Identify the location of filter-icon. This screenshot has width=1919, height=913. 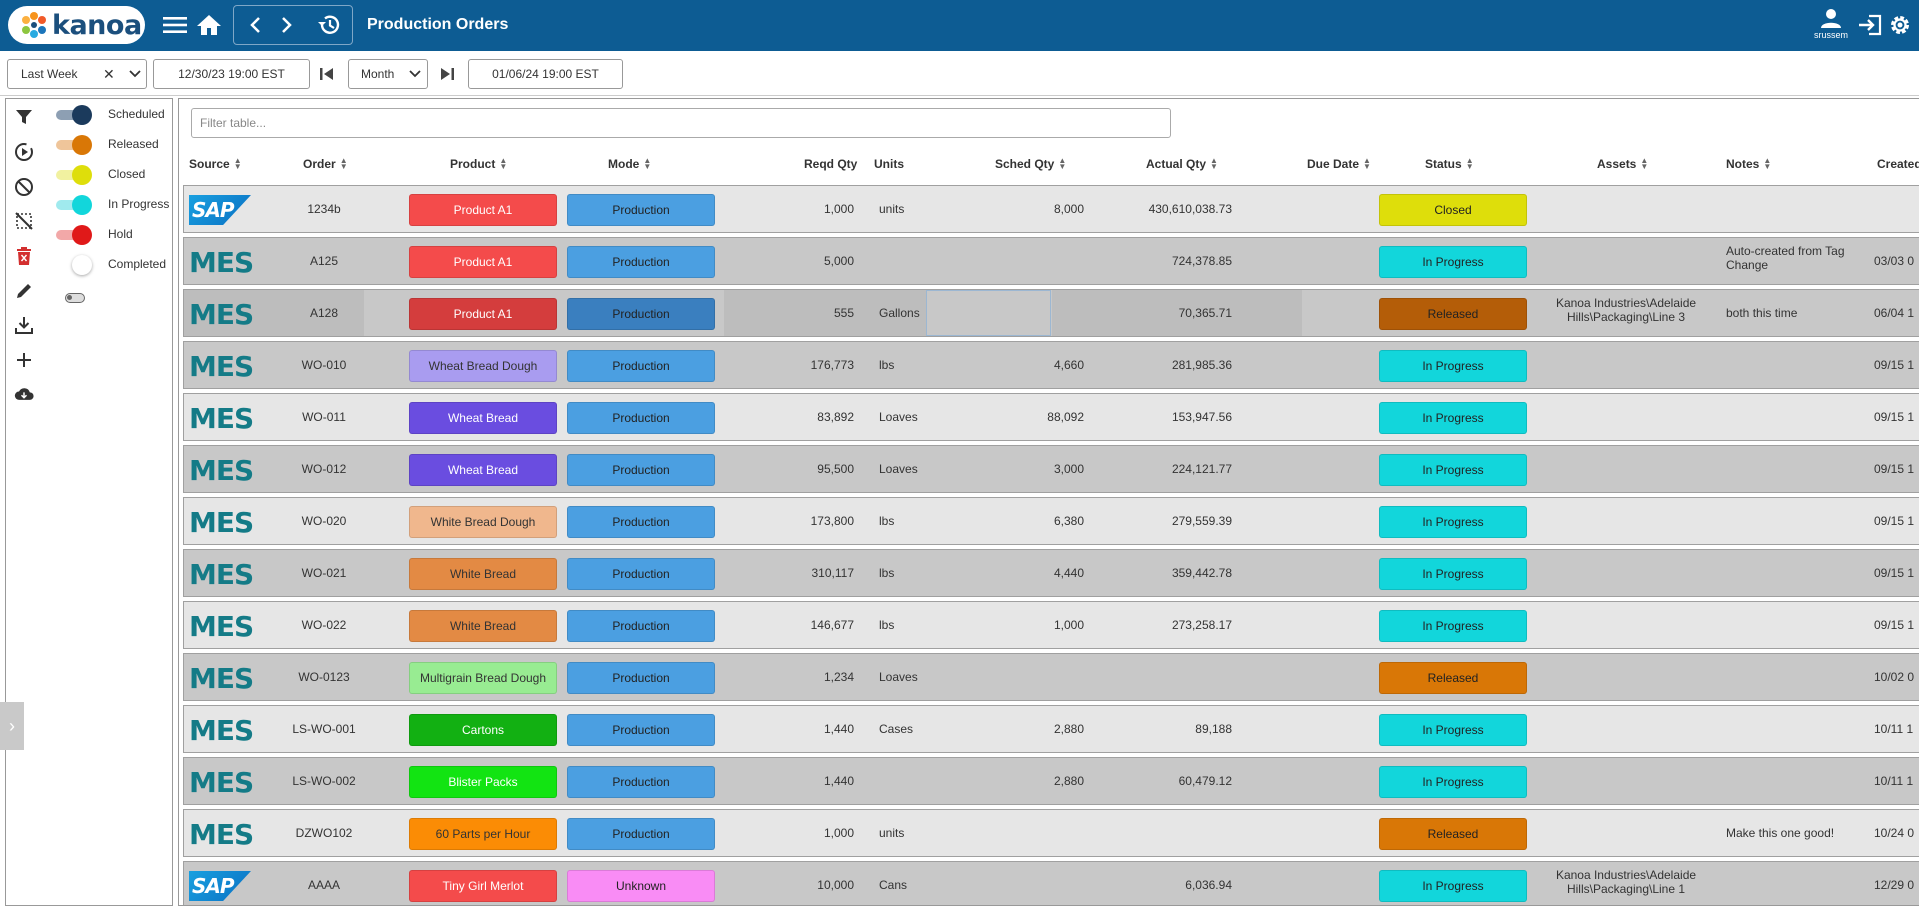
(24, 117).